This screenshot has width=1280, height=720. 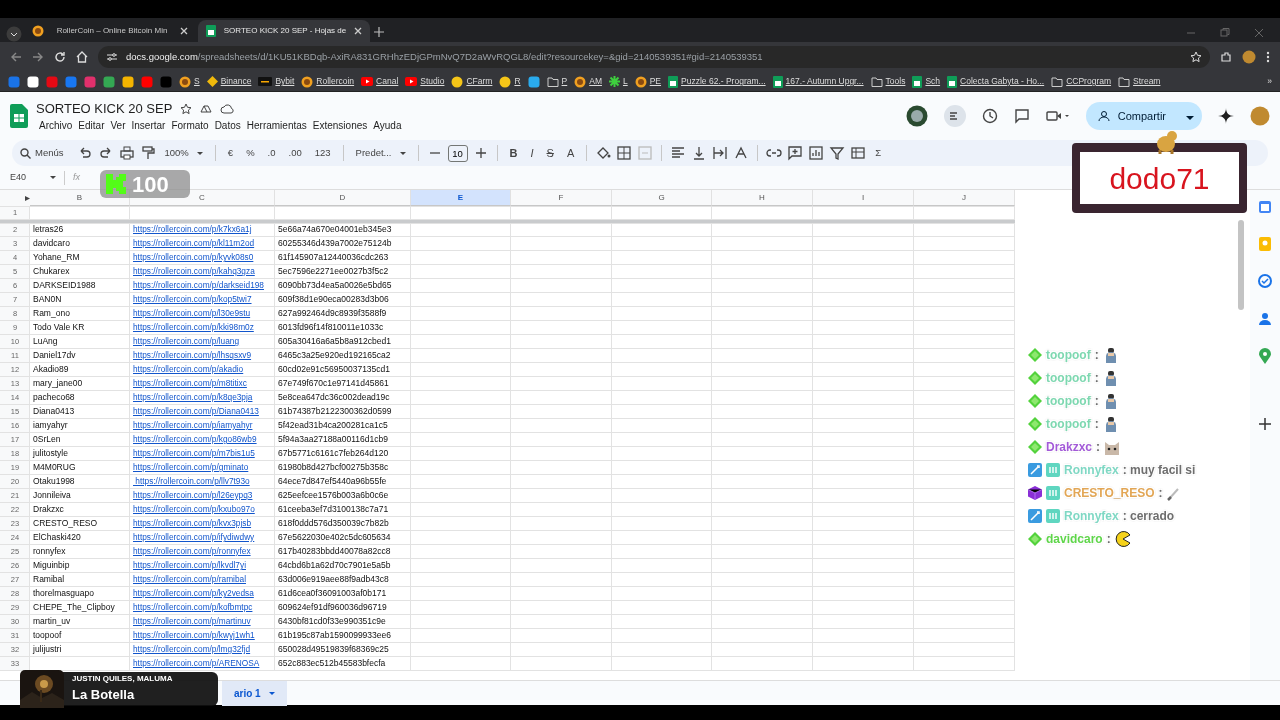 What do you see at coordinates (91, 126) in the screenshot?
I see `menu-item: Editar` at bounding box center [91, 126].